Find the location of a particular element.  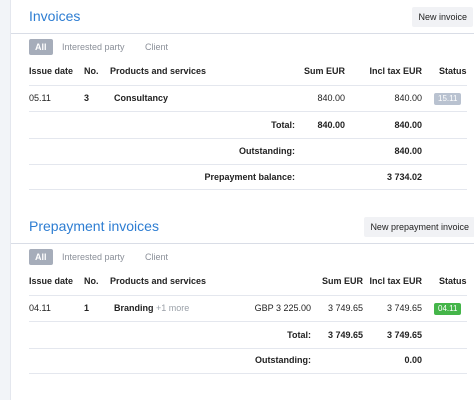

new-invoice-button: New invoice is located at coordinates (442, 17).